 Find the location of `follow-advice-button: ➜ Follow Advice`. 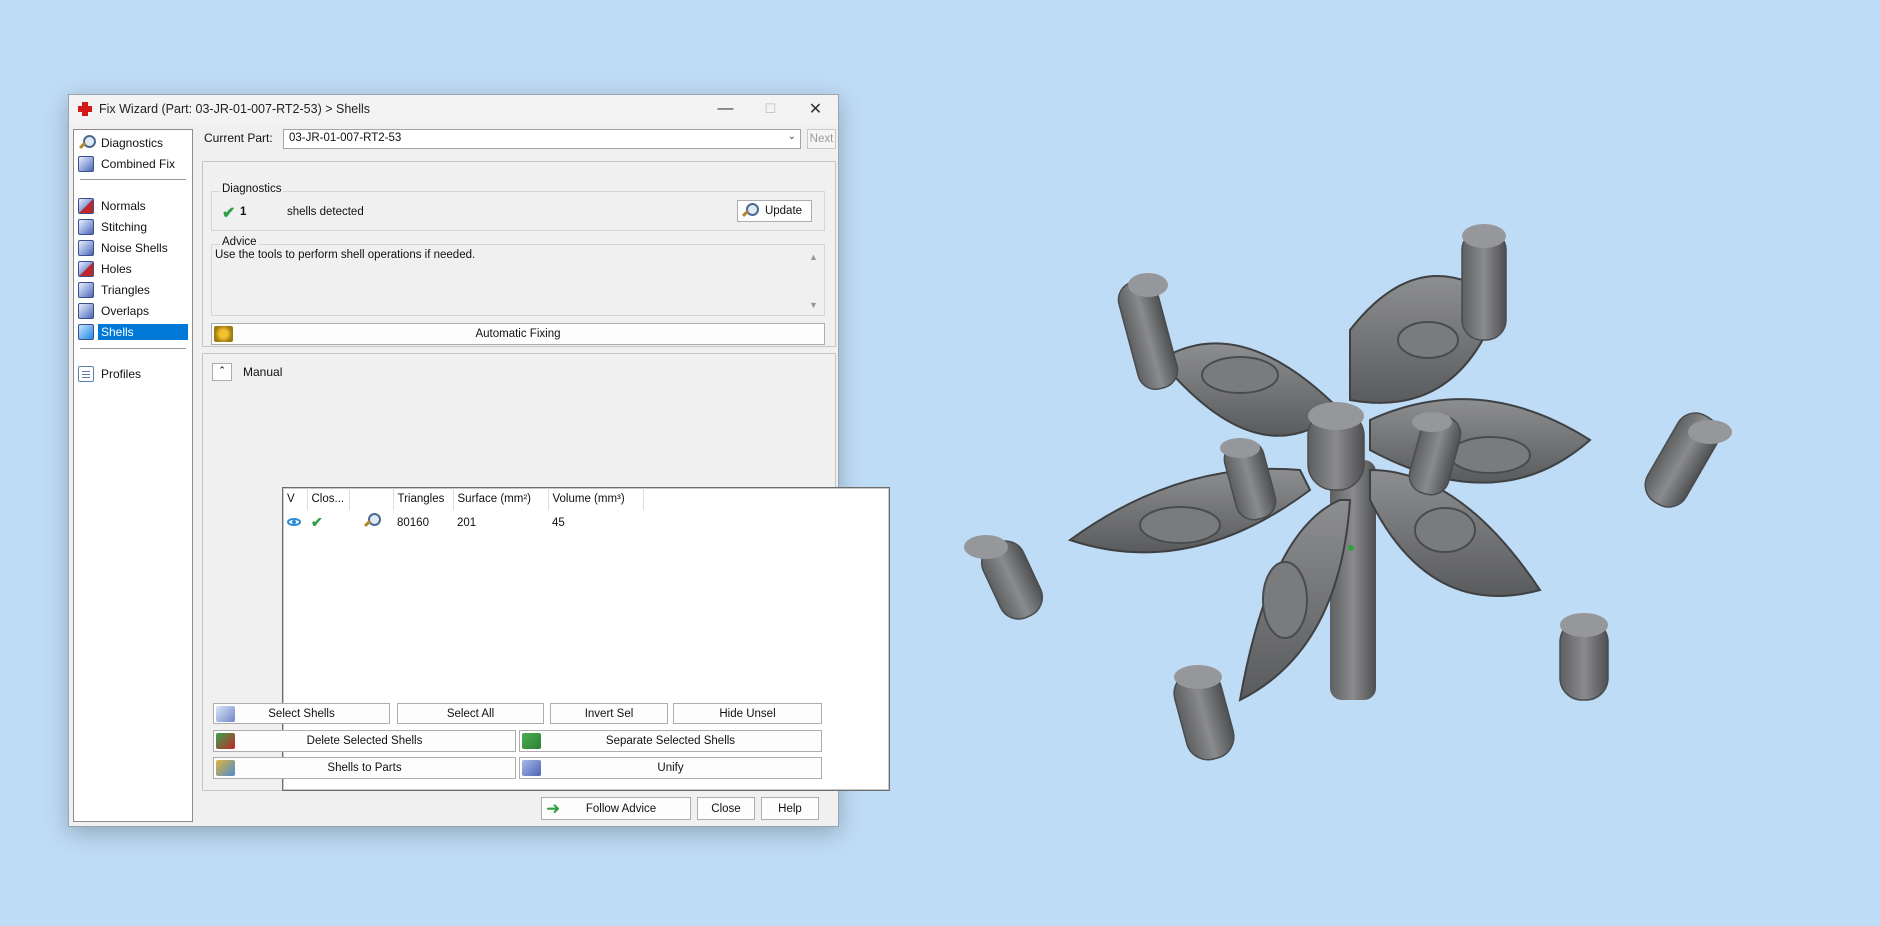

follow-advice-button: ➜ Follow Advice is located at coordinates (616, 808).